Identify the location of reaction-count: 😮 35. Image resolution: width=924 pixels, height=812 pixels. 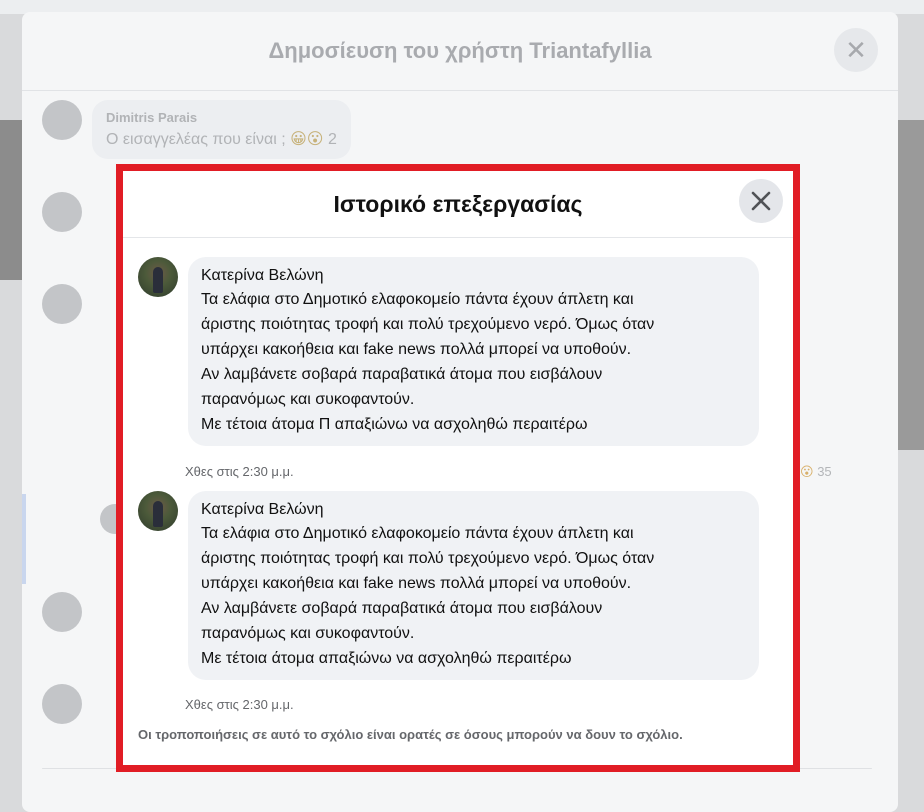
(816, 472).